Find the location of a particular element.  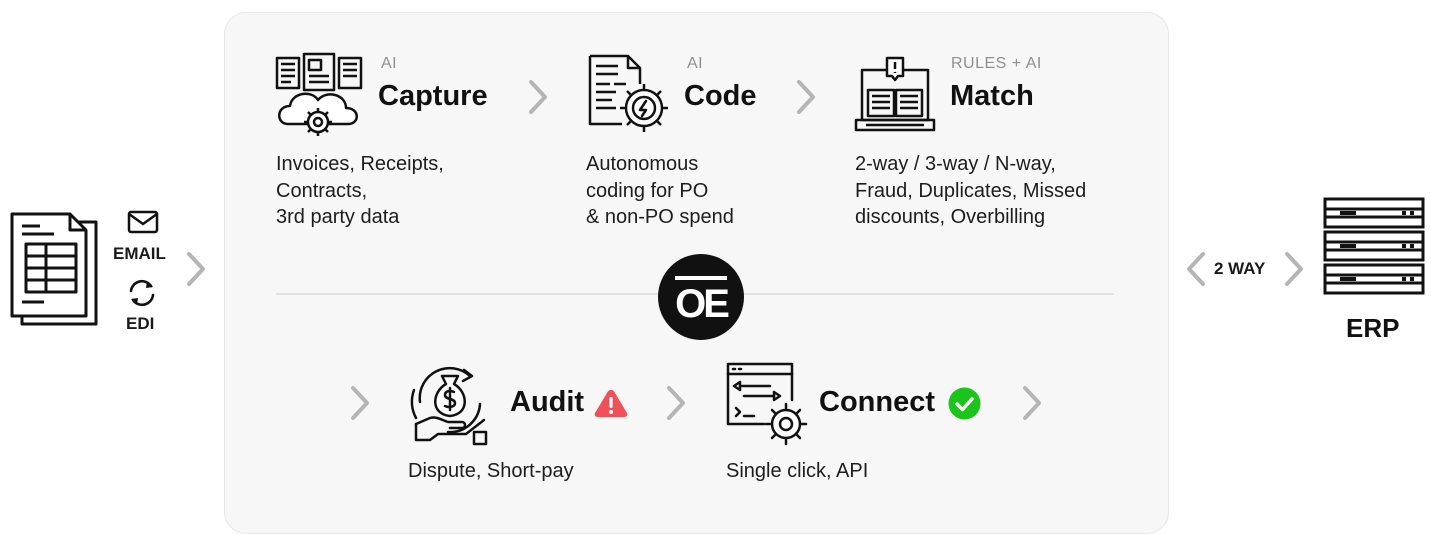

match-description-line: 2-way / 3-way / N-way, is located at coordinates (955, 164).